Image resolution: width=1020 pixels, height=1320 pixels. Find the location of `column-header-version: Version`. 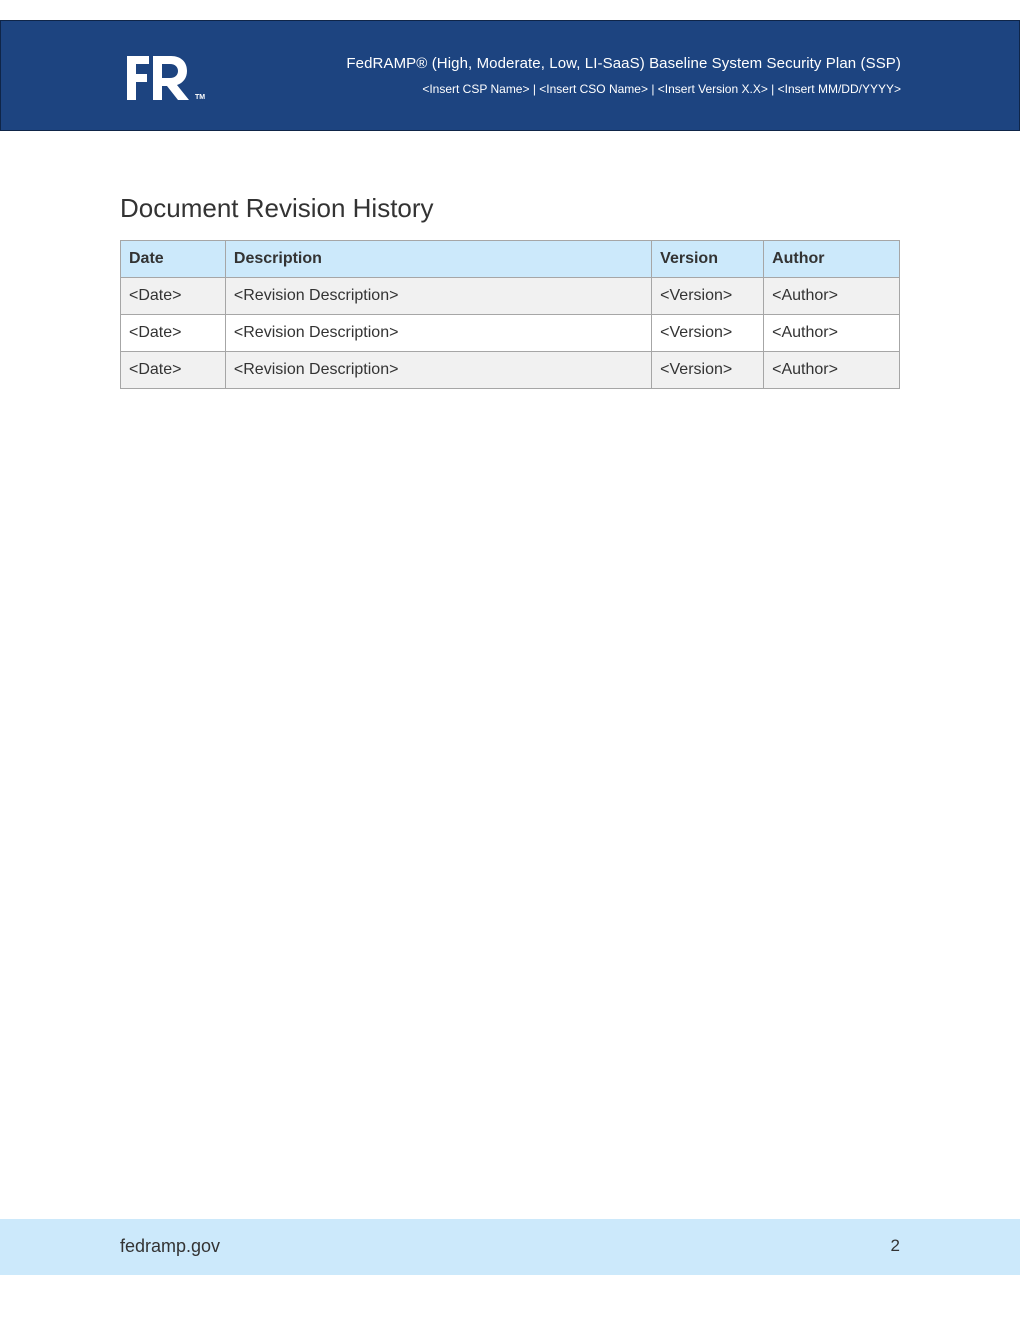

column-header-version: Version is located at coordinates (708, 259).